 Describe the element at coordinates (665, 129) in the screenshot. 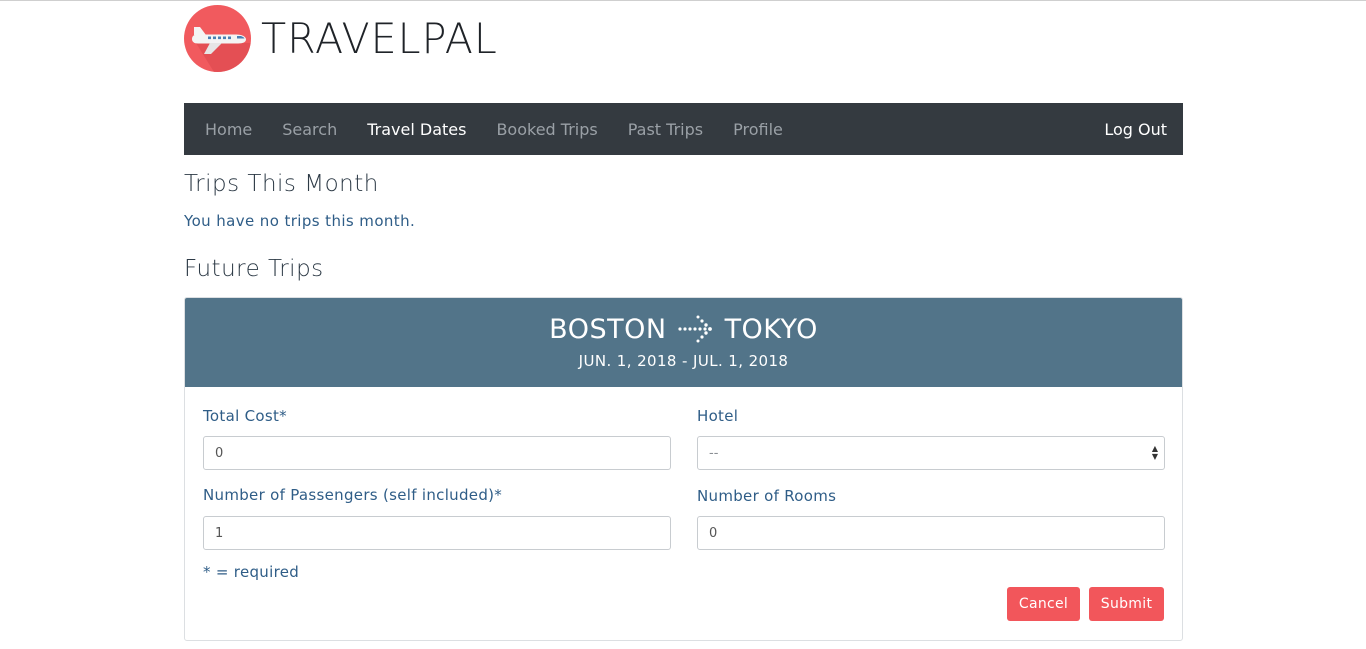

I see `nav-item-past-trips: Past Trips` at that location.